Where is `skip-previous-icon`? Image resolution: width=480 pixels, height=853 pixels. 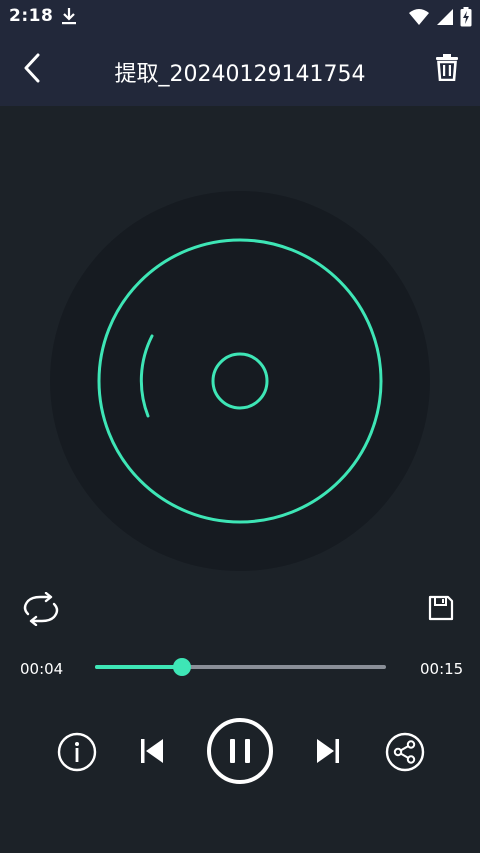
skip-previous-icon is located at coordinates (152, 753).